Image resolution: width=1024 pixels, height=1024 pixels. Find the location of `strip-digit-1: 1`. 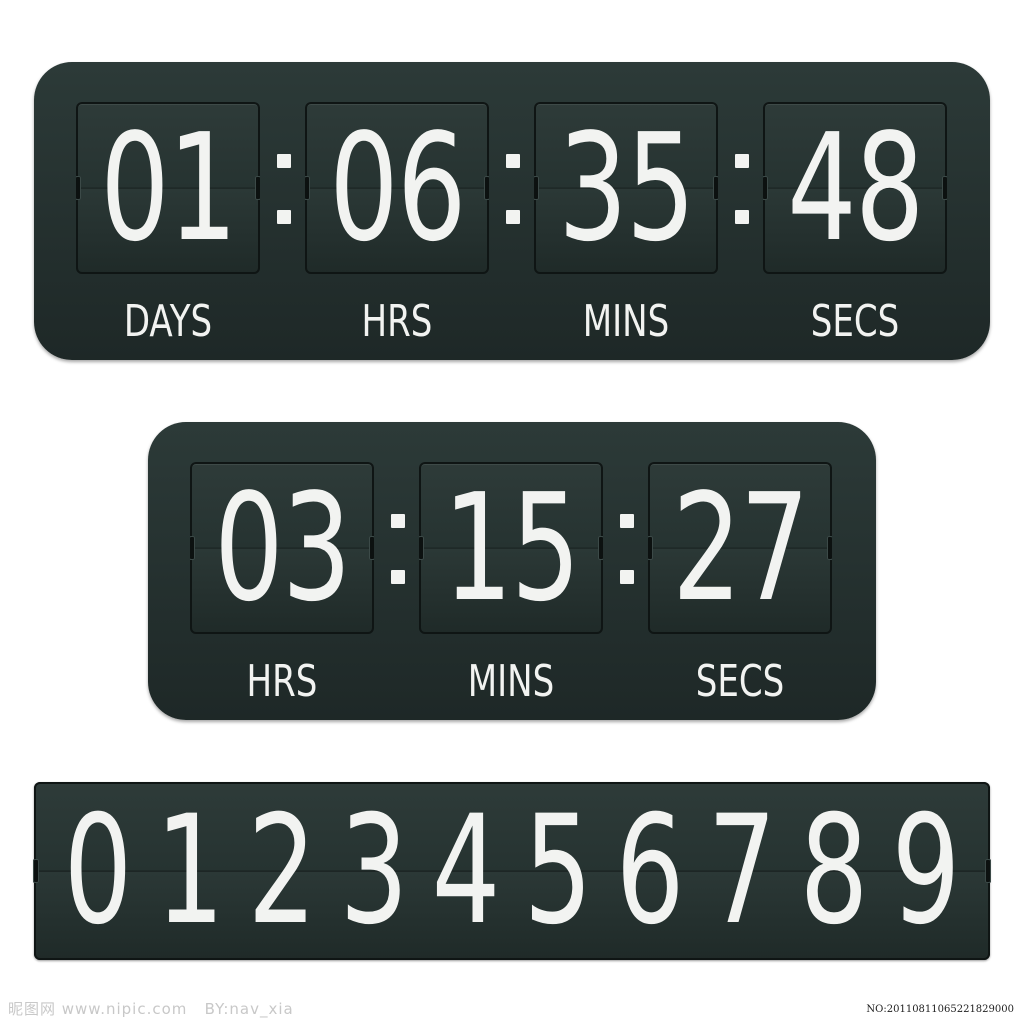

strip-digit-1: 1 is located at coordinates (190, 871).